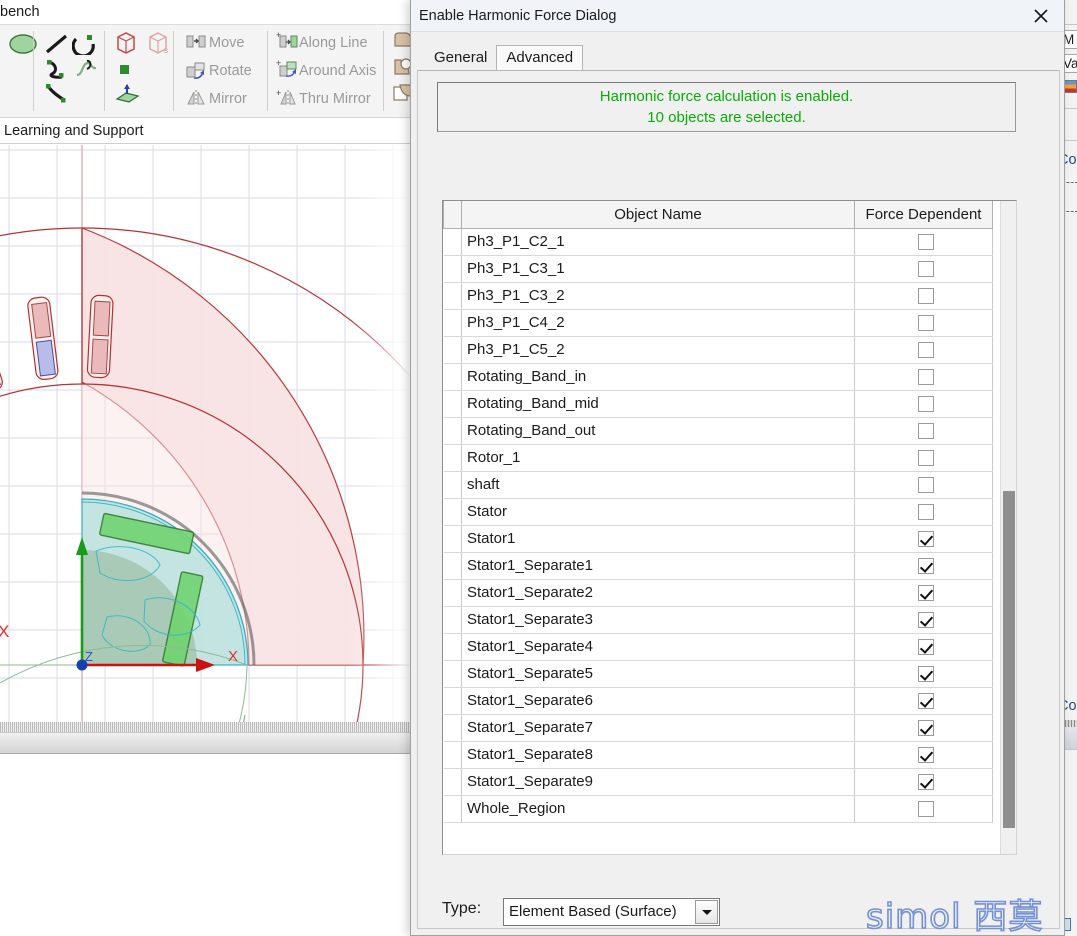  Describe the element at coordinates (230, 71) in the screenshot. I see `rotate-command: Rotate` at that location.